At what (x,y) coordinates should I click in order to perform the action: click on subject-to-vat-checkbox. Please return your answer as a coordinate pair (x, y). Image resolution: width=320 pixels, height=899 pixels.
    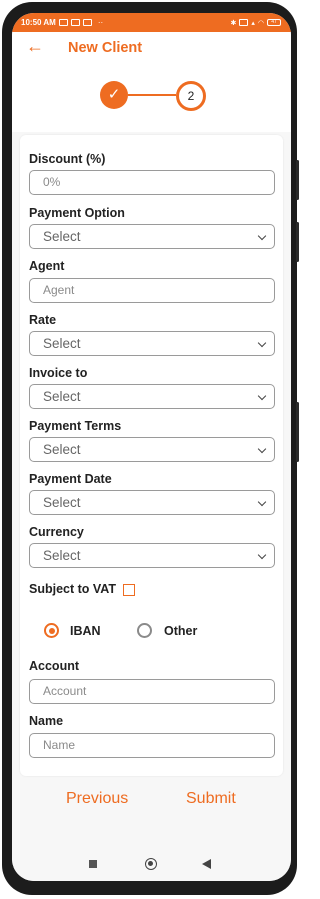
    Looking at the image, I should click on (129, 590).